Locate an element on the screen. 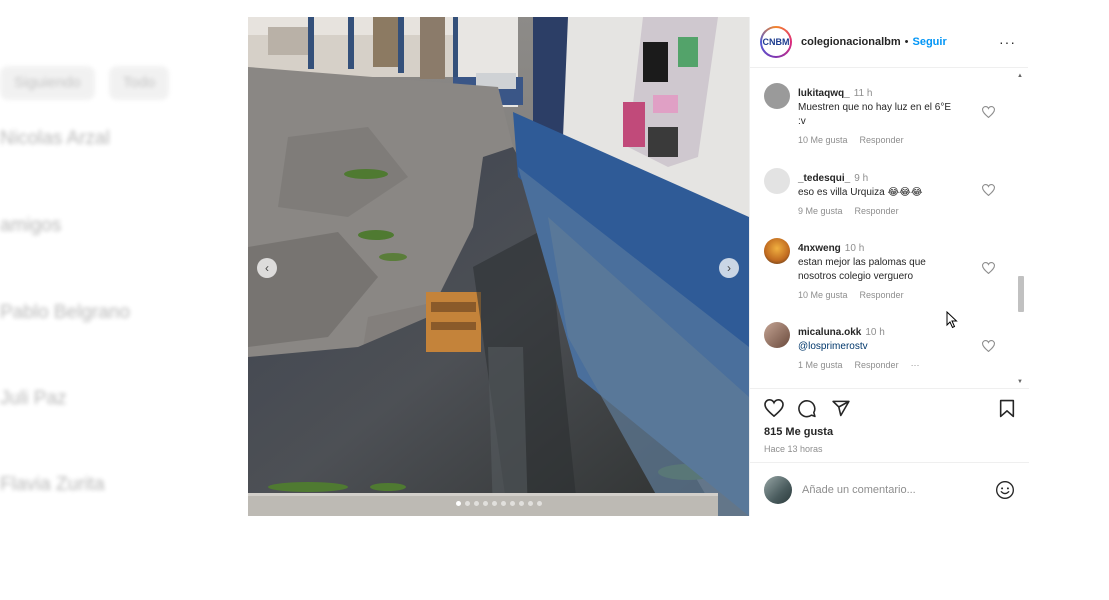 This screenshot has height=600, width=1109. post-header: CNBM colegionacionalbm • Seguir ··· is located at coordinates (889, 42).